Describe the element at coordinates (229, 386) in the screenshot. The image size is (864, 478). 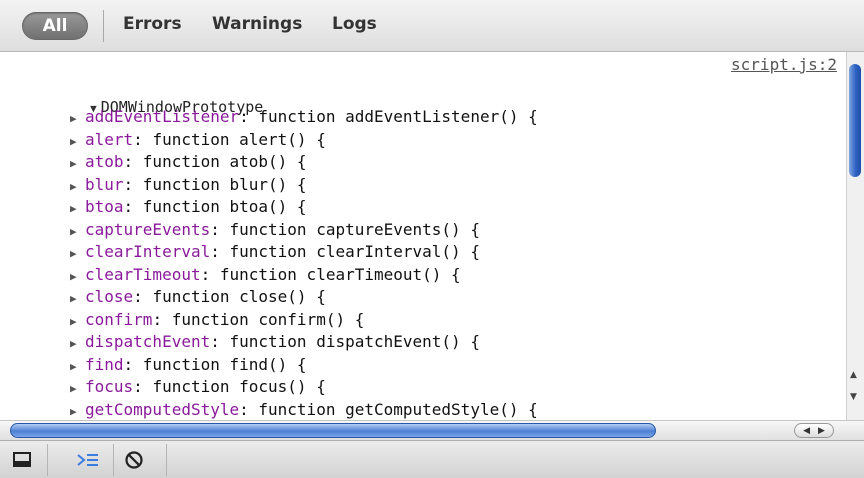
I see `property-value: : function focus() {` at that location.